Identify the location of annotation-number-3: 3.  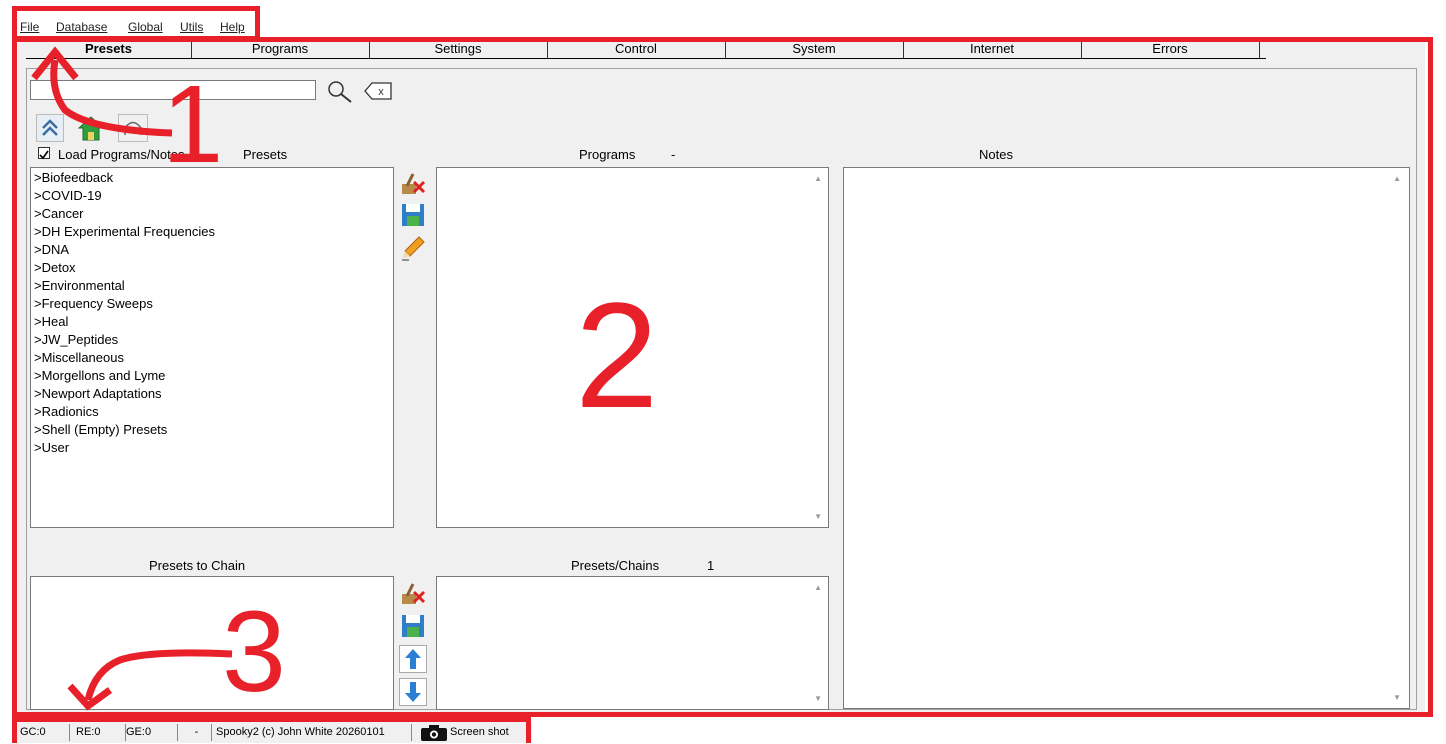
(254, 652).